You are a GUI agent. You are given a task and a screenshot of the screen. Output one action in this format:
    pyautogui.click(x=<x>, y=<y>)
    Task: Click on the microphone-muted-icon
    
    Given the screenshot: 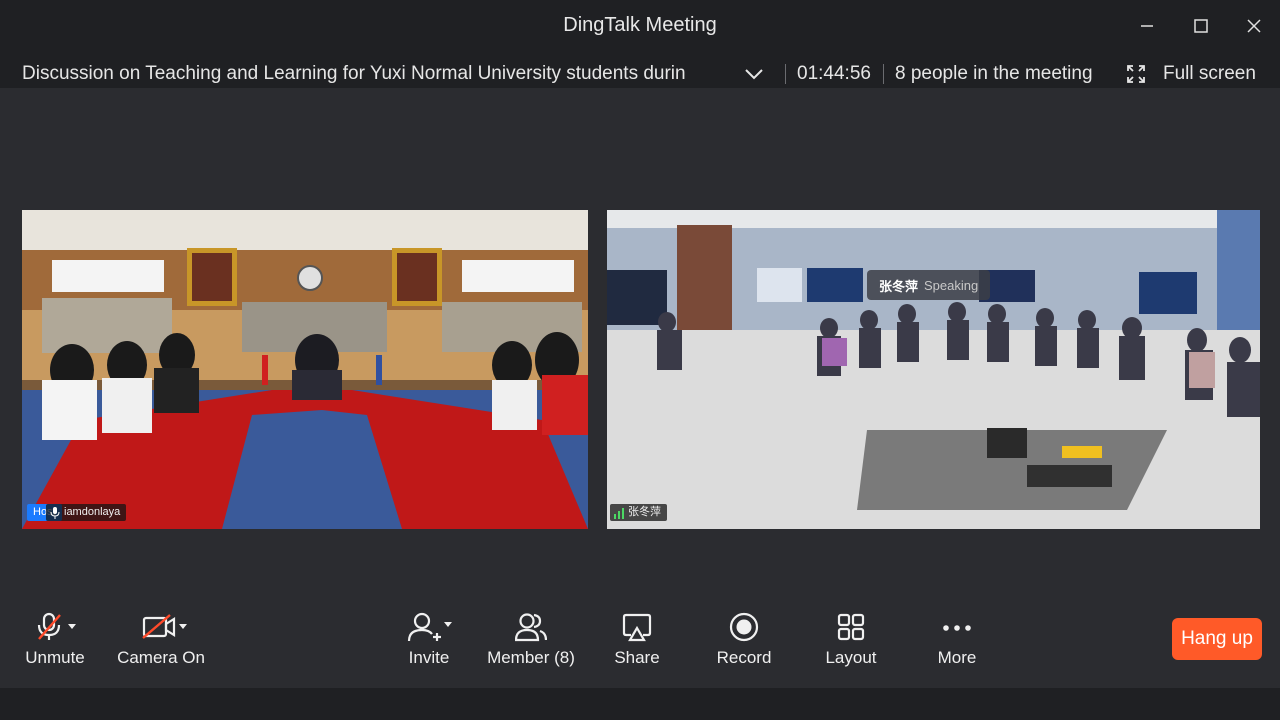 What is the action you would take?
    pyautogui.click(x=56, y=626)
    